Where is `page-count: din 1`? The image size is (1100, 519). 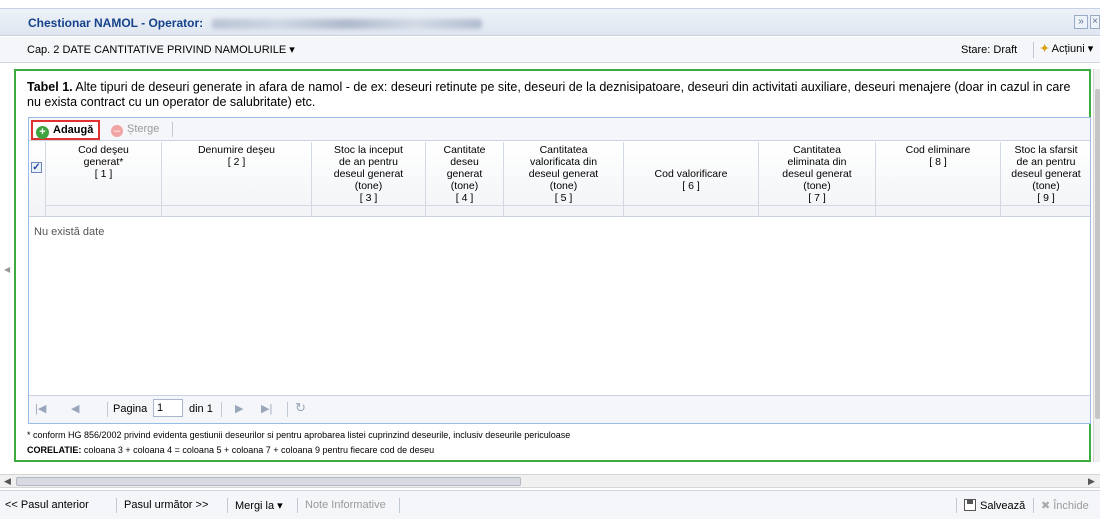 page-count: din 1 is located at coordinates (201, 409).